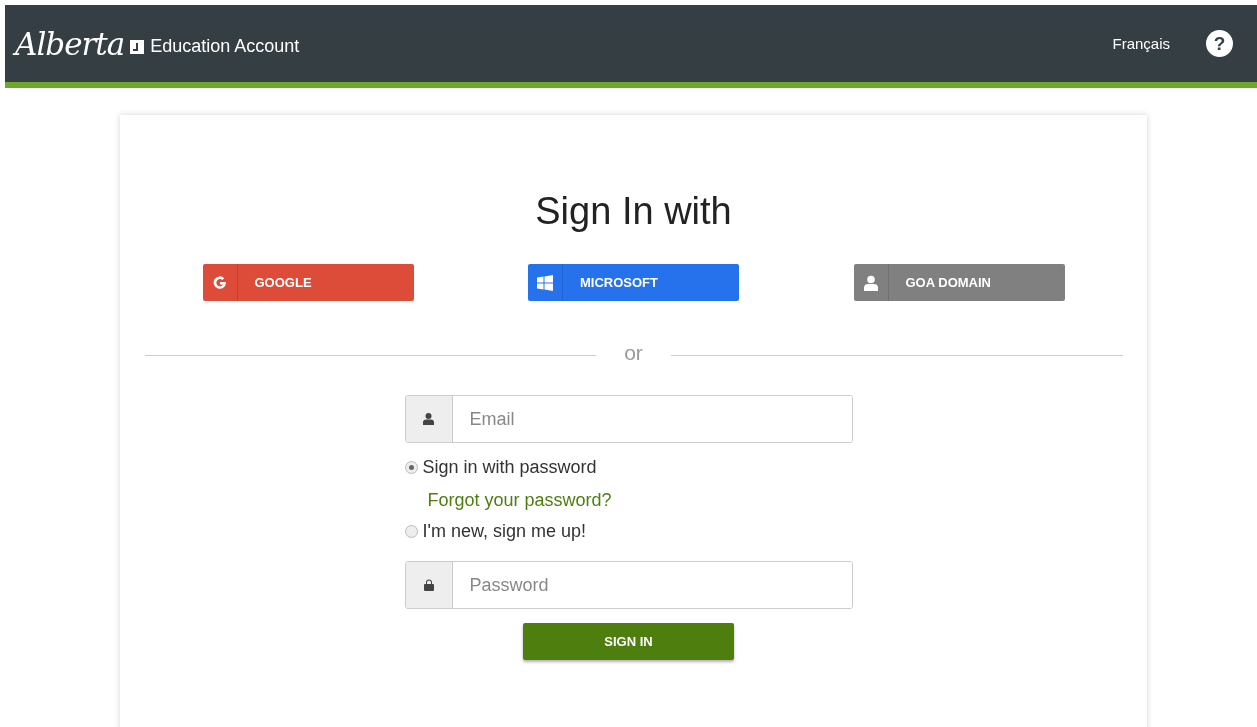 Image resolution: width=1257 pixels, height=727 pixels. I want to click on google-sign-in-button: GOOGLE, so click(308, 282).